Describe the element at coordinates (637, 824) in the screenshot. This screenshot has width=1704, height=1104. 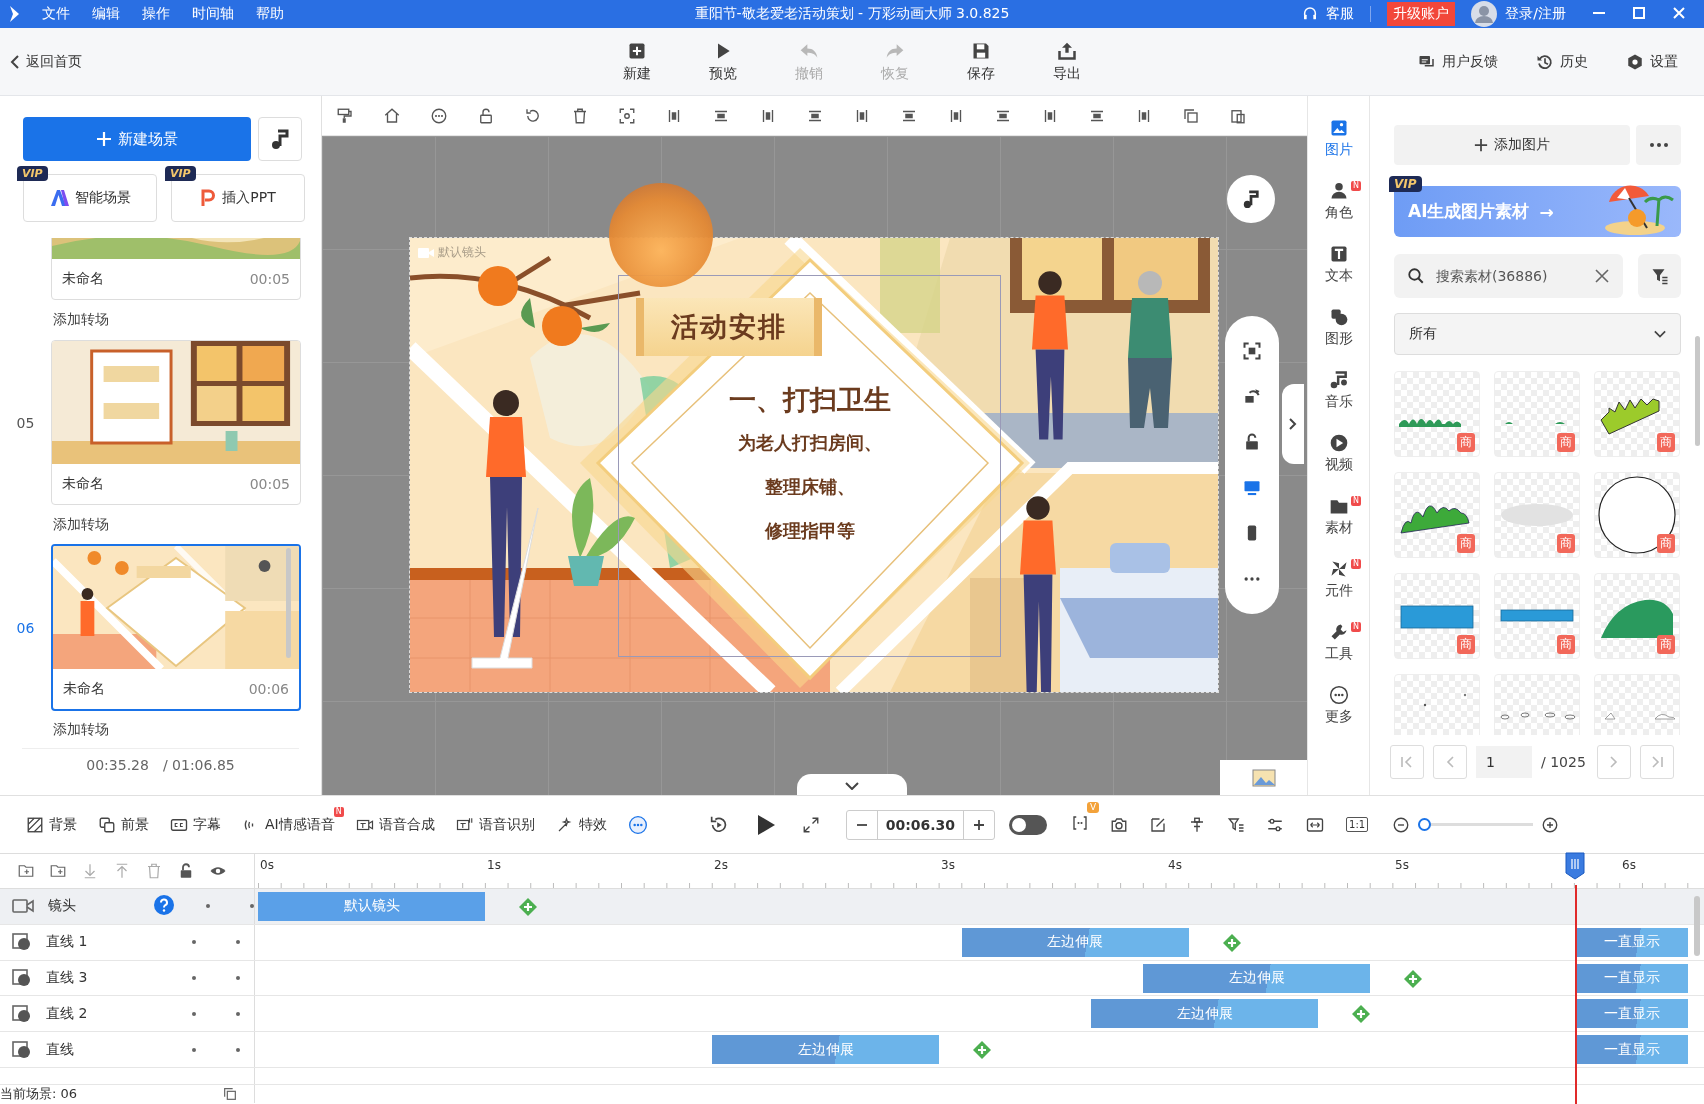
I see `more-circle-icon` at that location.